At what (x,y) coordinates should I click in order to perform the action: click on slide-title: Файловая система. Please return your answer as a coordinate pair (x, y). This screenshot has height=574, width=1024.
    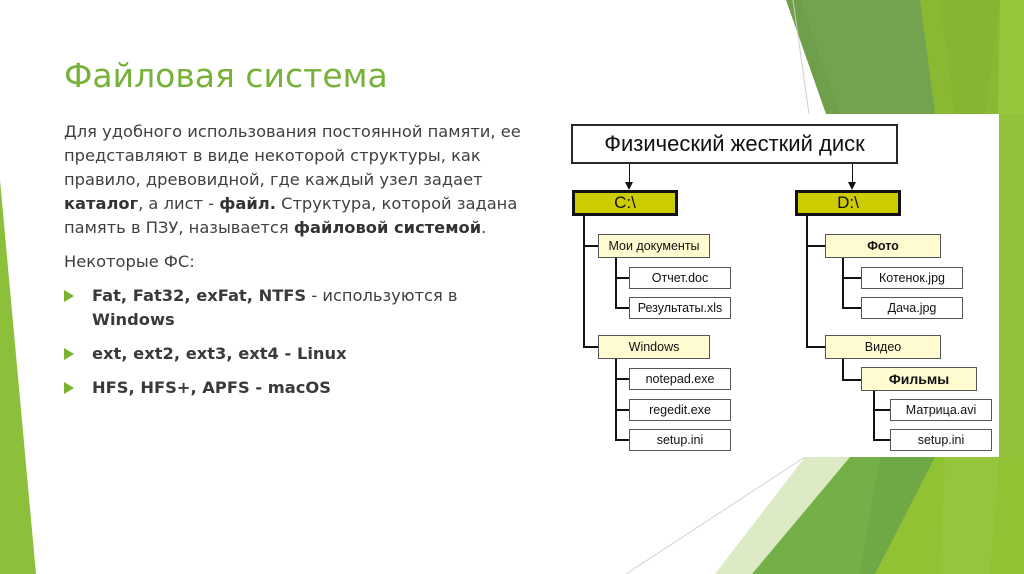
    Looking at the image, I should click on (226, 75).